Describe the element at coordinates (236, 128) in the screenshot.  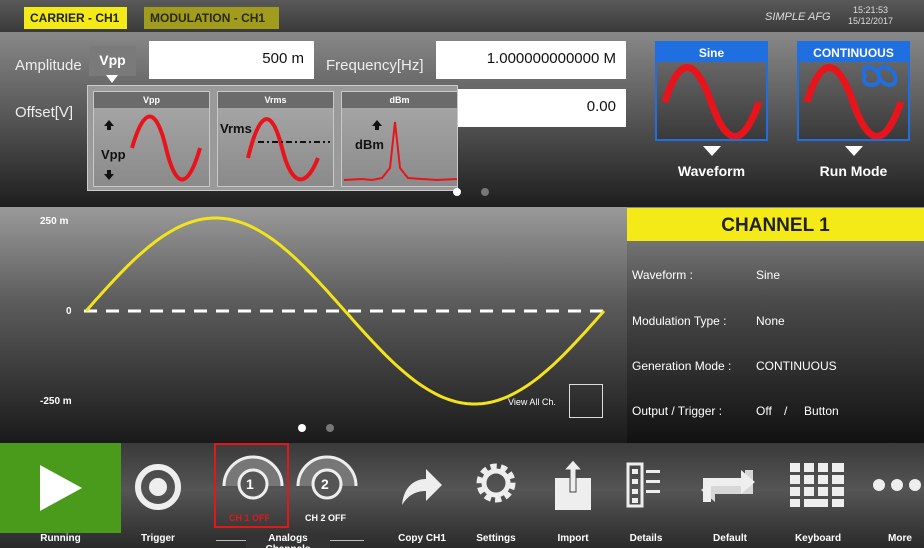
I see `unit-option-label: Vrms` at that location.